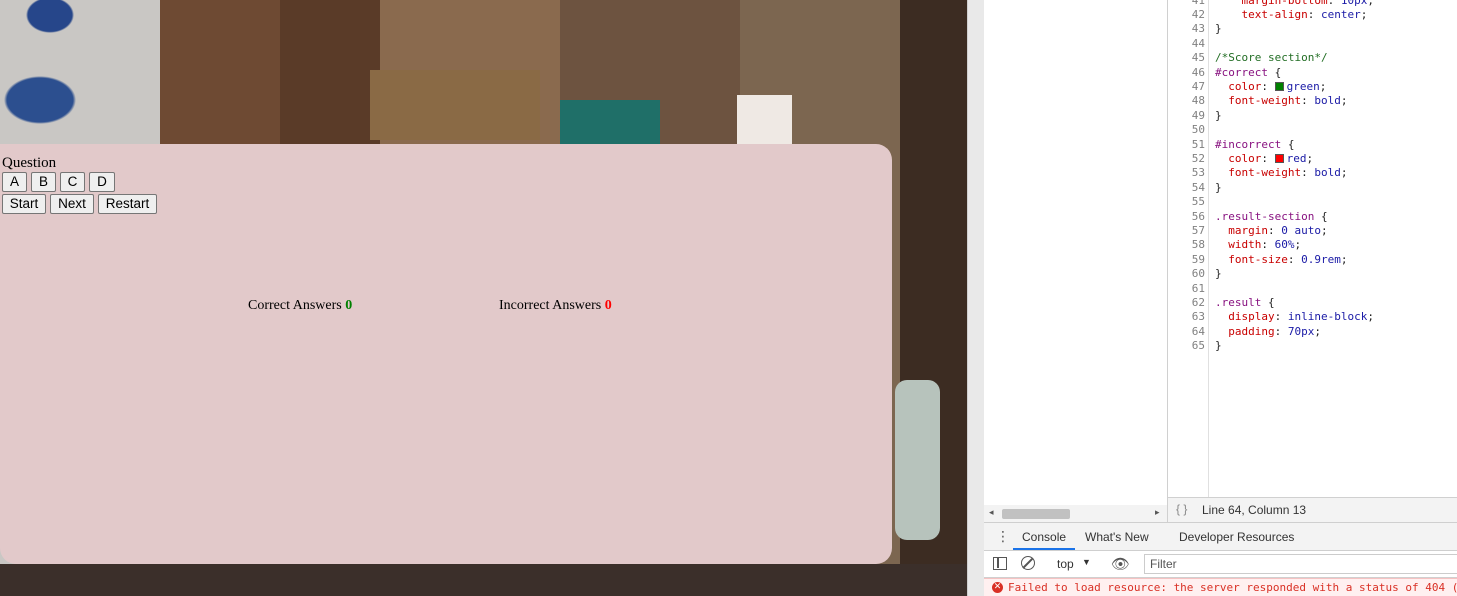 Image resolution: width=1457 pixels, height=596 pixels. I want to click on drawer-tabbar: ⋮ Console What's New Developer Resources, so click(1220, 536).